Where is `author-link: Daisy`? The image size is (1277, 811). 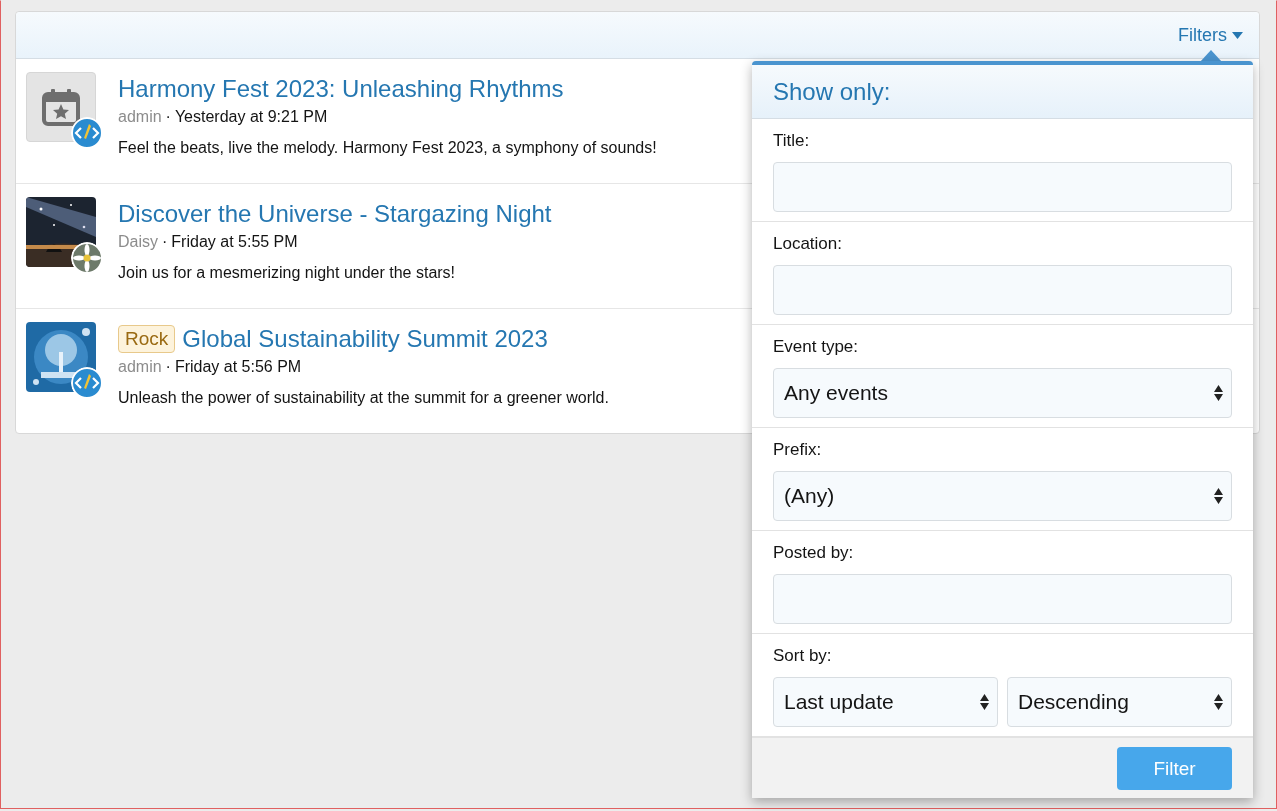
author-link: Daisy is located at coordinates (138, 241).